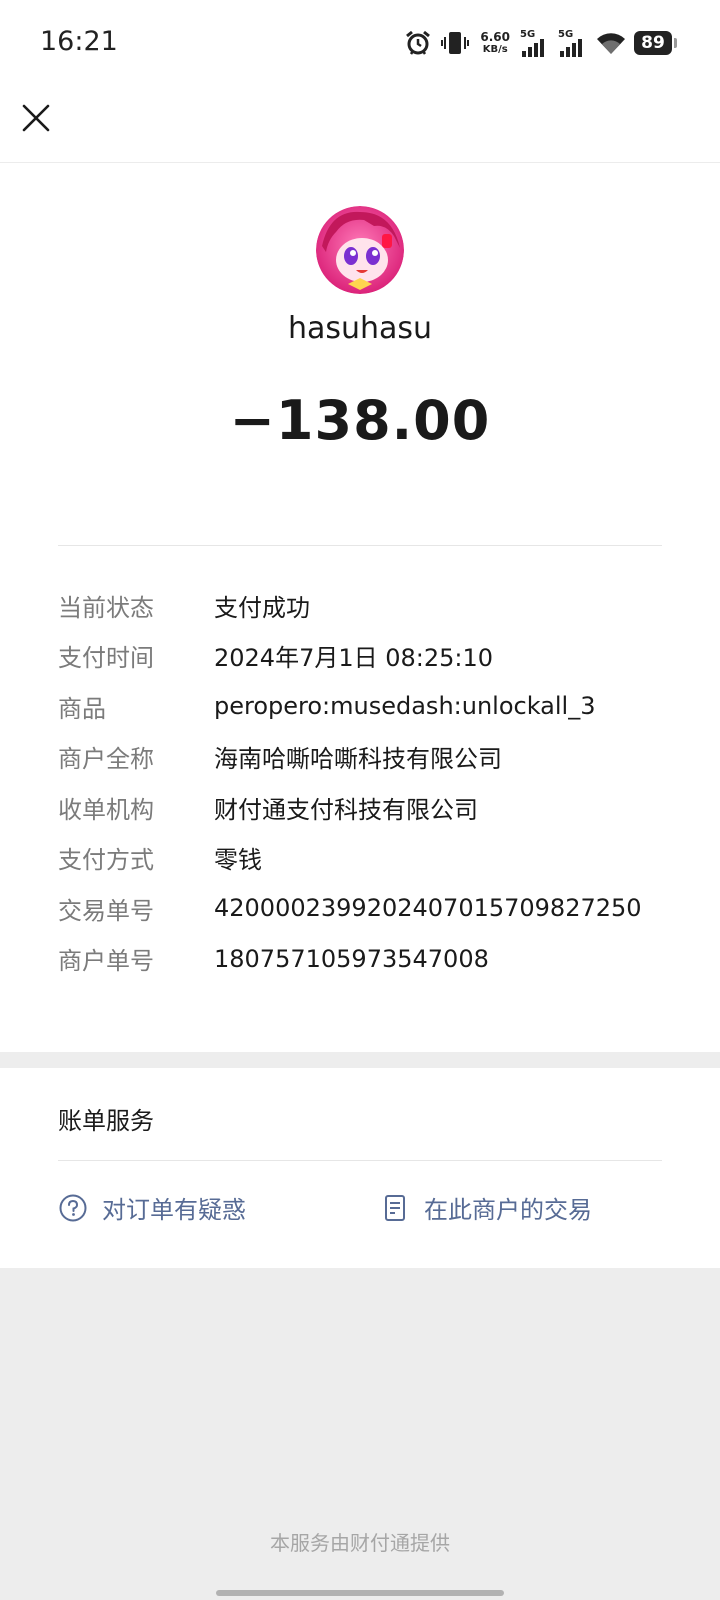 This screenshot has width=720, height=1600. I want to click on network-speed-value: 6.60, so click(495, 37).